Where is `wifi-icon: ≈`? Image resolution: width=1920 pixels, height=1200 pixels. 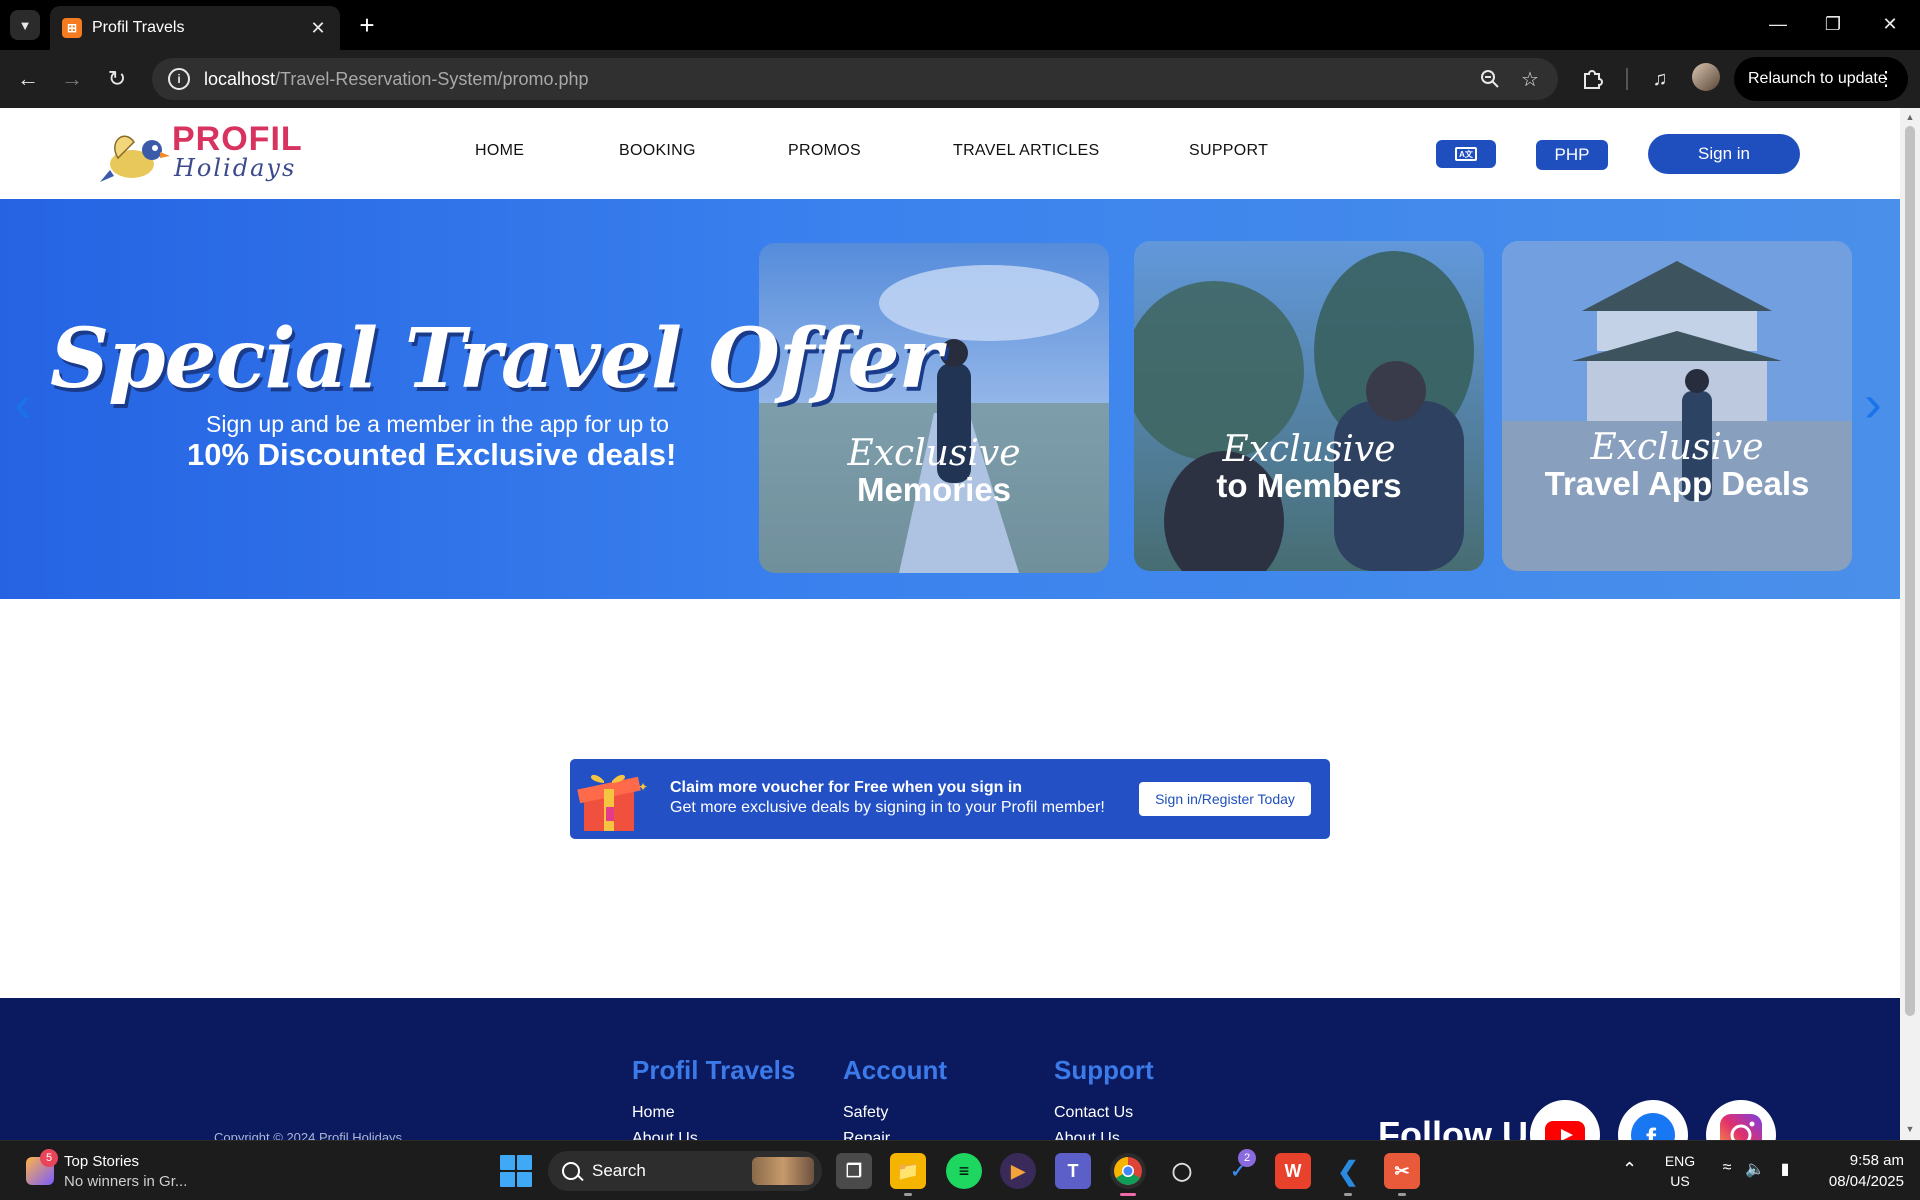
wifi-icon: ≈ is located at coordinates (1727, 1168).